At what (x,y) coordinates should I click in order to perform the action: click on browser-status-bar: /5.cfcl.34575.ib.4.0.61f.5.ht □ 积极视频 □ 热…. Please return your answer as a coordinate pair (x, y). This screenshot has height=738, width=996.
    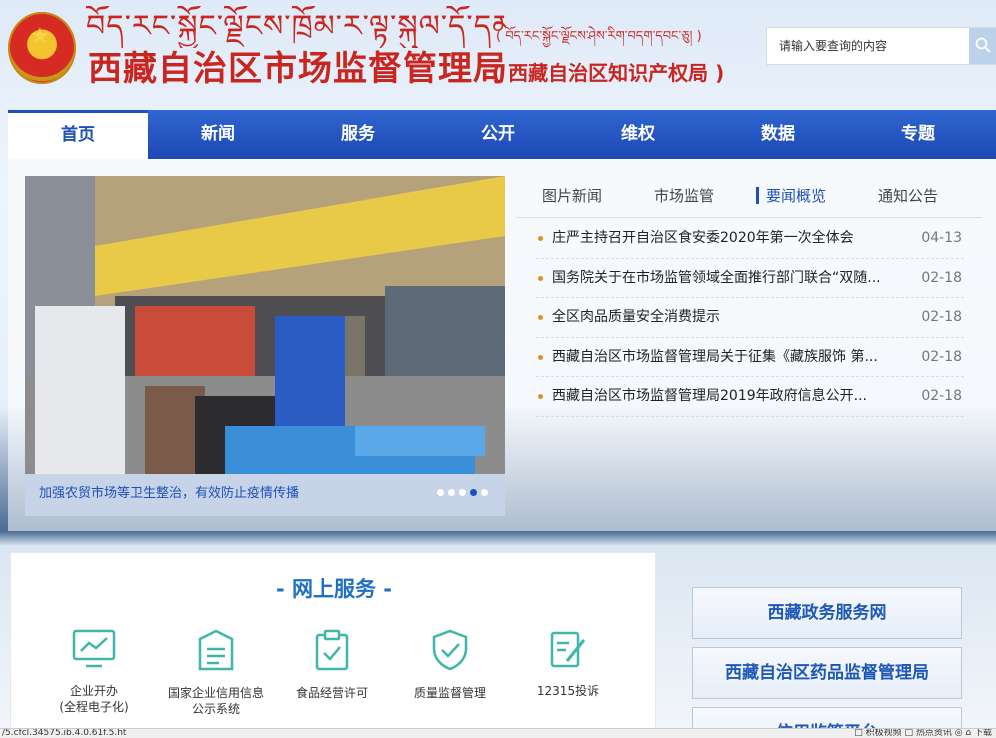
    Looking at the image, I should click on (498, 733).